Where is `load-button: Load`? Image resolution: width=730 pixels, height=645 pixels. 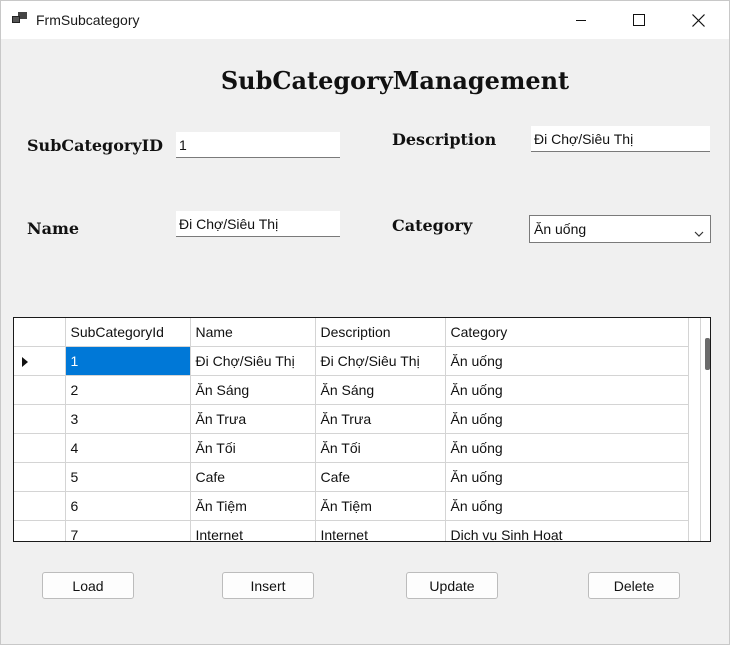 load-button: Load is located at coordinates (88, 585).